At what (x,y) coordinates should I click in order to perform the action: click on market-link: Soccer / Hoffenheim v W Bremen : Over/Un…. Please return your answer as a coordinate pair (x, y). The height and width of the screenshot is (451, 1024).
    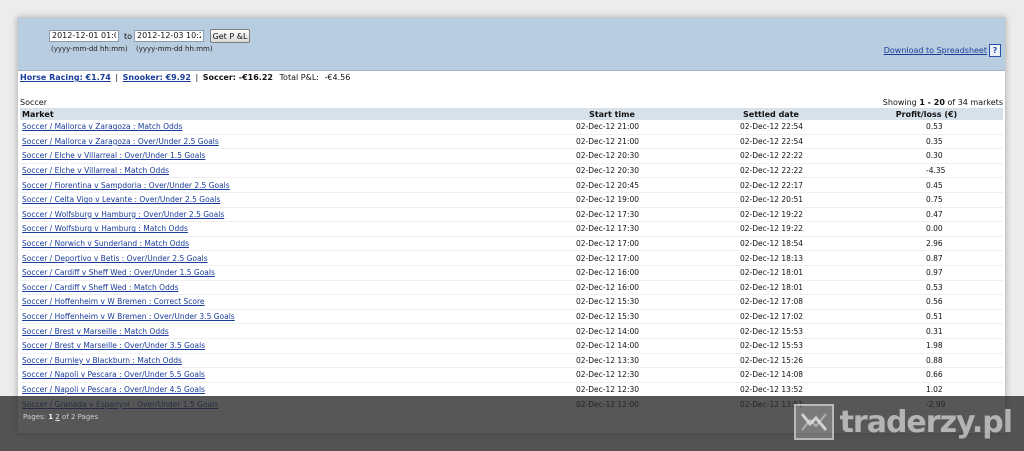
    Looking at the image, I should click on (128, 316).